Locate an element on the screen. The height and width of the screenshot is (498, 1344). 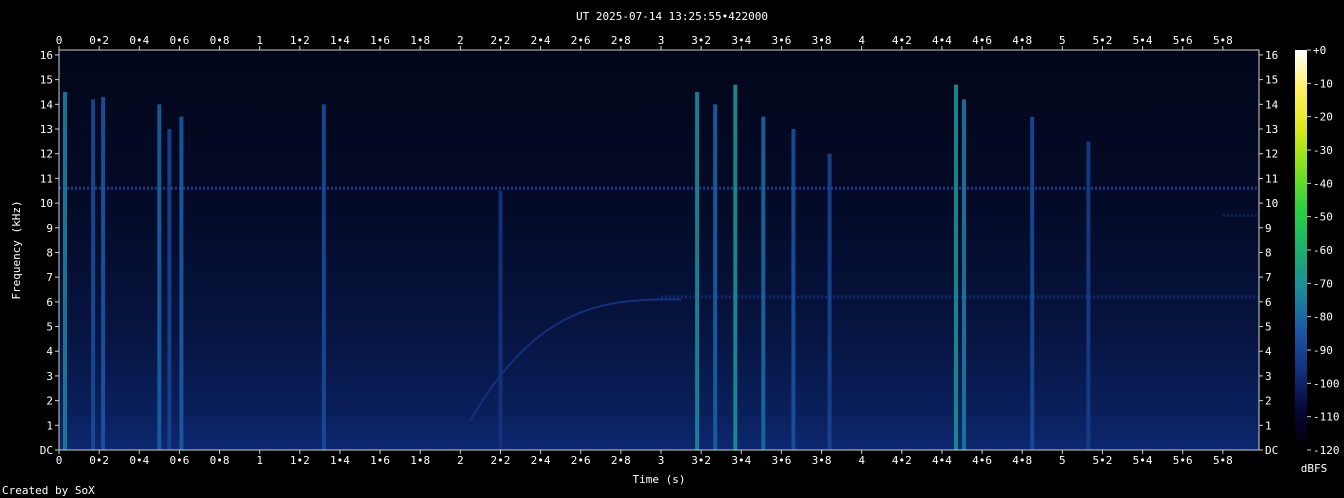
y-axis-label: Frequency (kHz) is located at coordinates (16, 249).